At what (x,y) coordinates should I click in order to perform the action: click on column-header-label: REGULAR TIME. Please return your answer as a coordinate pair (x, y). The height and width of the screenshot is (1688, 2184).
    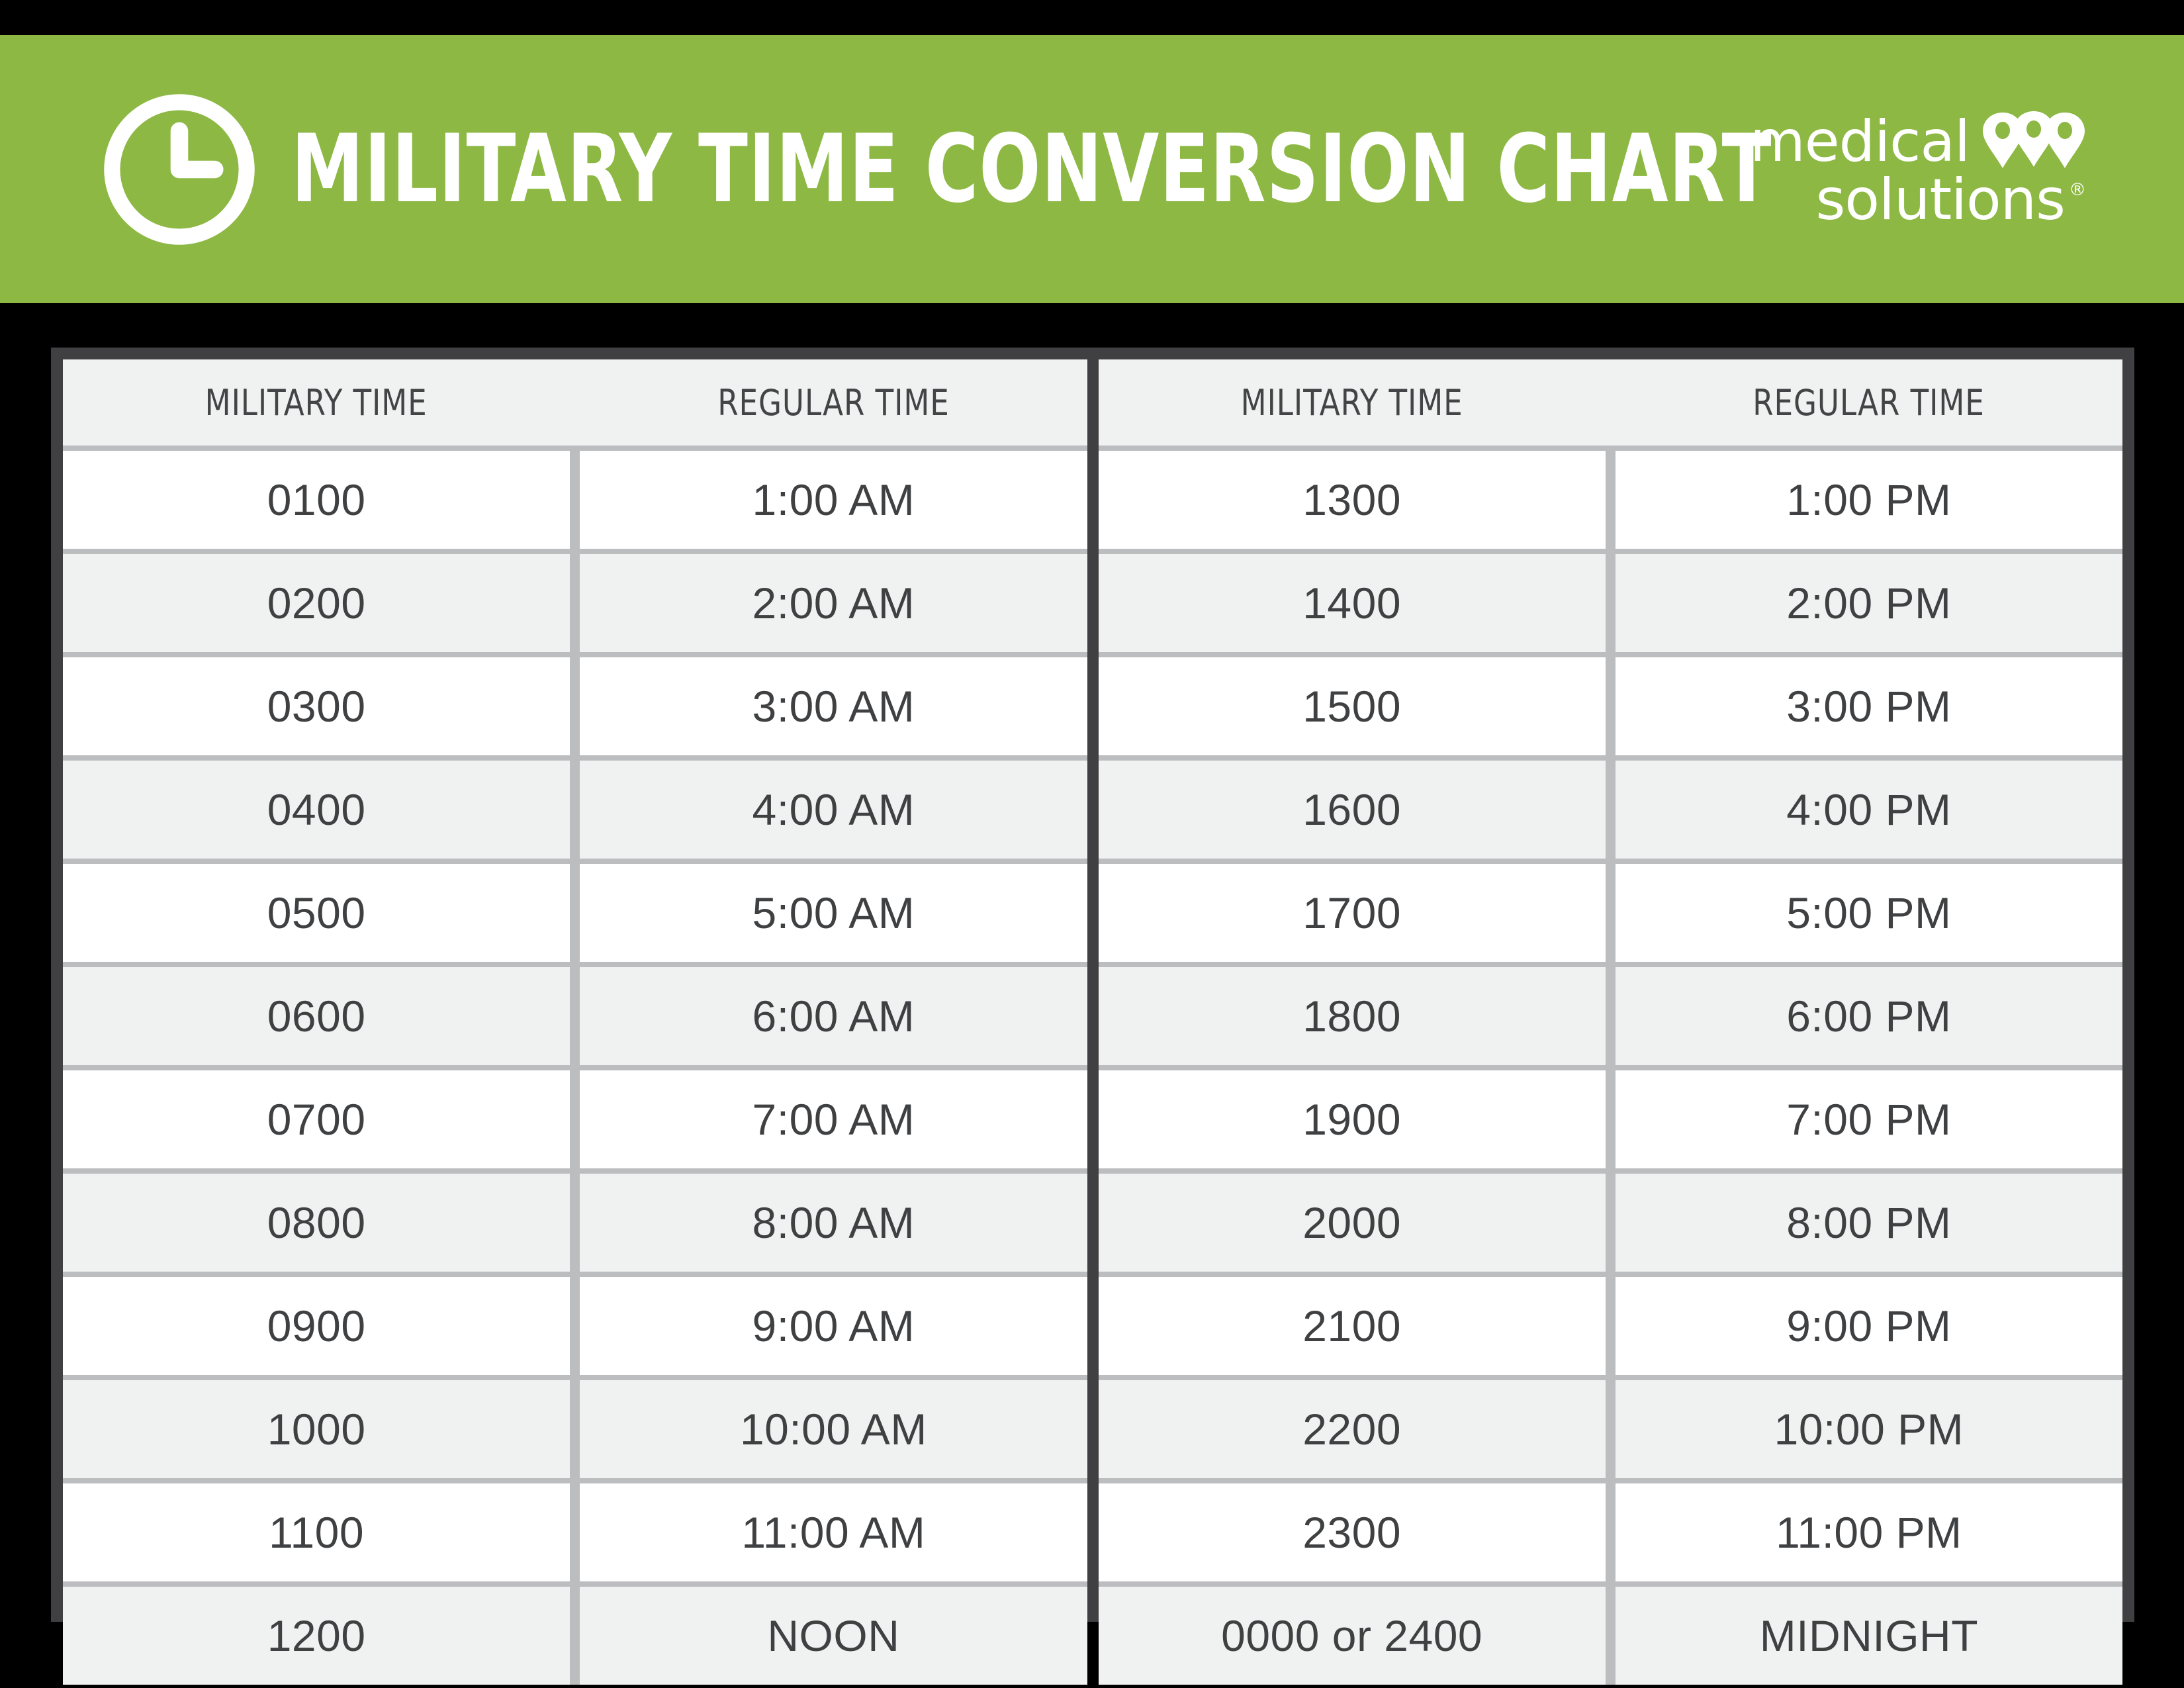
    Looking at the image, I should click on (833, 402).